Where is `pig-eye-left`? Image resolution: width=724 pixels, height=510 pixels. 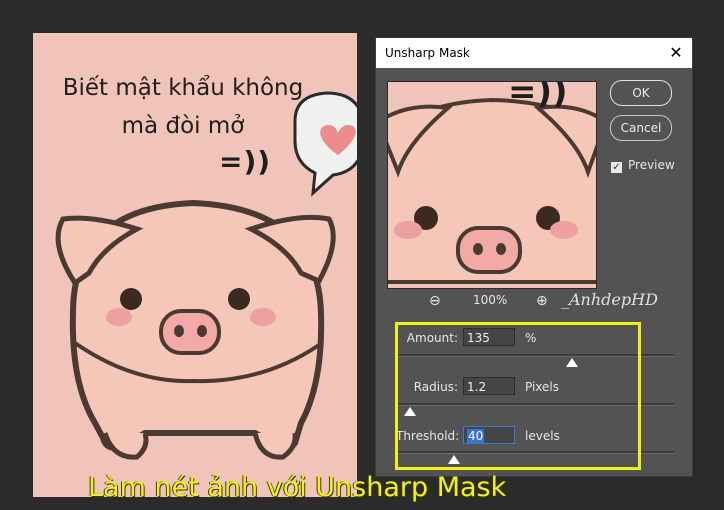
pig-eye-left is located at coordinates (131, 299).